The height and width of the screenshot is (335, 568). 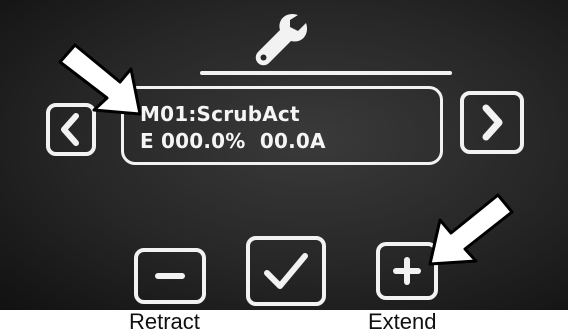 What do you see at coordinates (326, 73) in the screenshot?
I see `header-divider` at bounding box center [326, 73].